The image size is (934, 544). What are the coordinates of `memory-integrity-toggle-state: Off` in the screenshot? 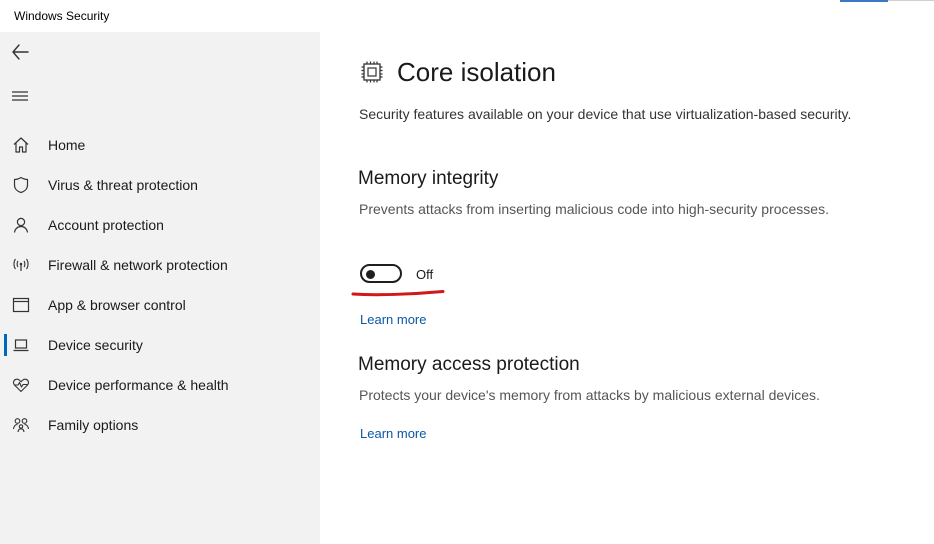 It's located at (425, 274).